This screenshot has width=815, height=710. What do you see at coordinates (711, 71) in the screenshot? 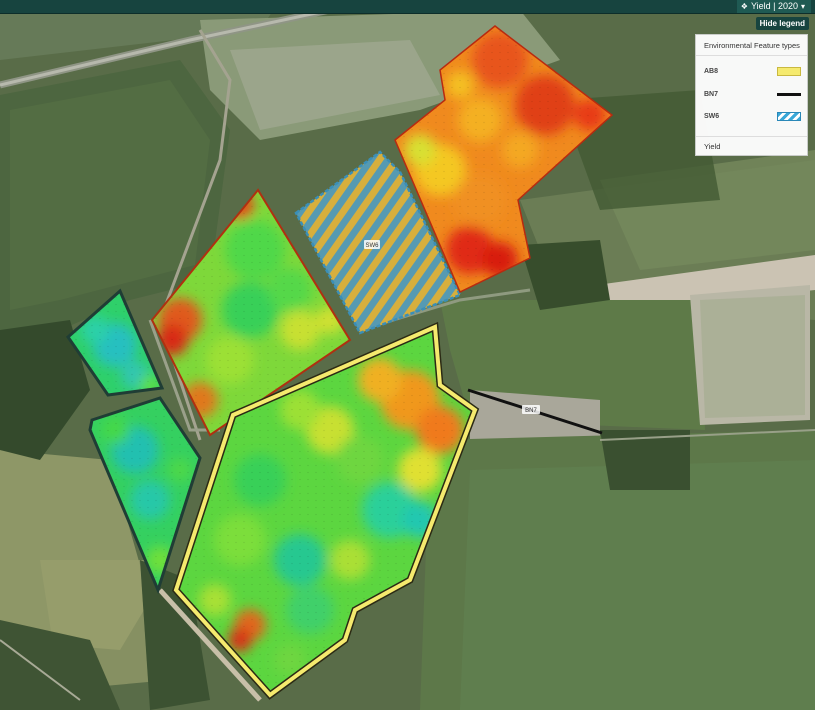
I see `legend-label-ab8: AB8` at bounding box center [711, 71].